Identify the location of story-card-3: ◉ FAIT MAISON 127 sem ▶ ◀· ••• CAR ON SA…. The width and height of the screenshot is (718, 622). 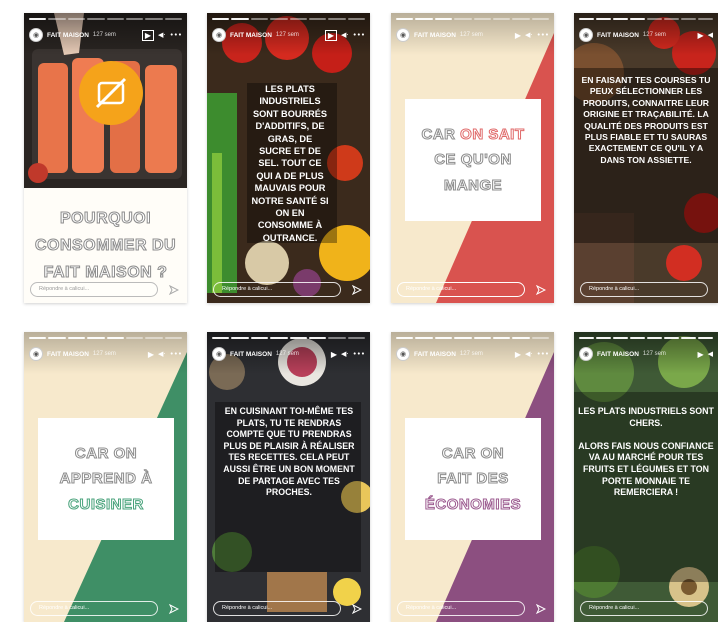
(472, 158).